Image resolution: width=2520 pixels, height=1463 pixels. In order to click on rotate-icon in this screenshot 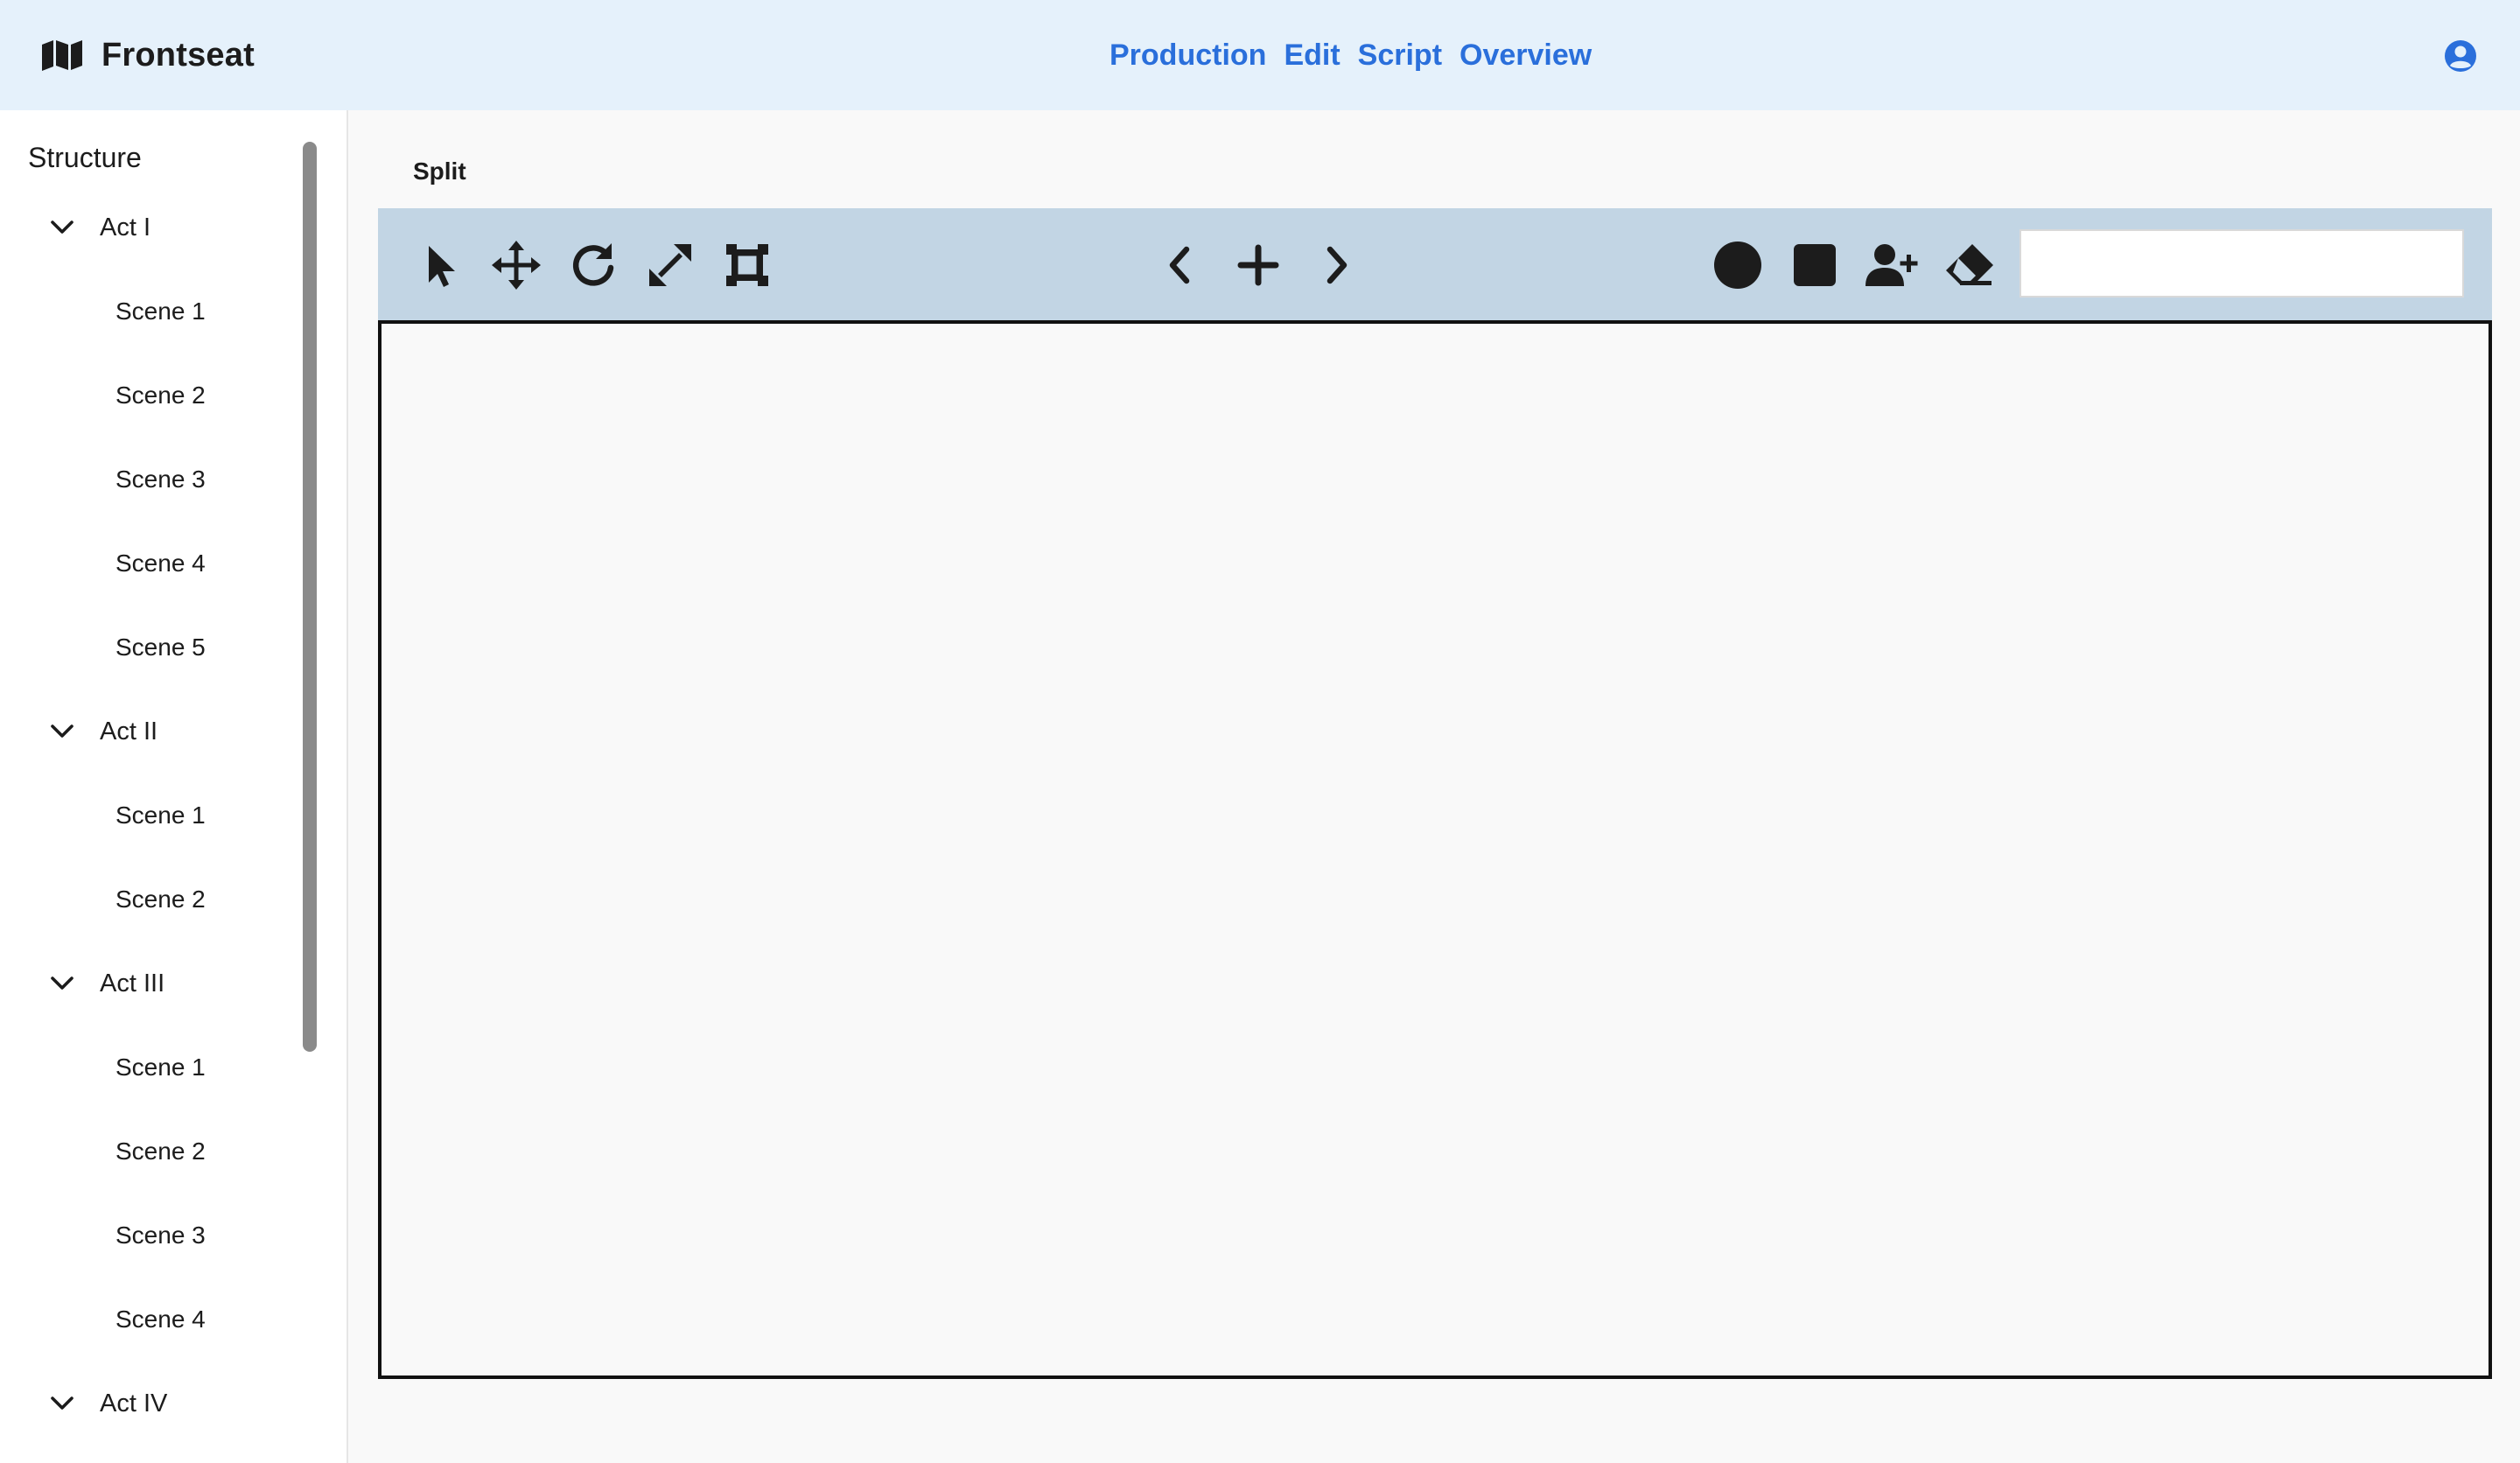, I will do `click(593, 265)`.